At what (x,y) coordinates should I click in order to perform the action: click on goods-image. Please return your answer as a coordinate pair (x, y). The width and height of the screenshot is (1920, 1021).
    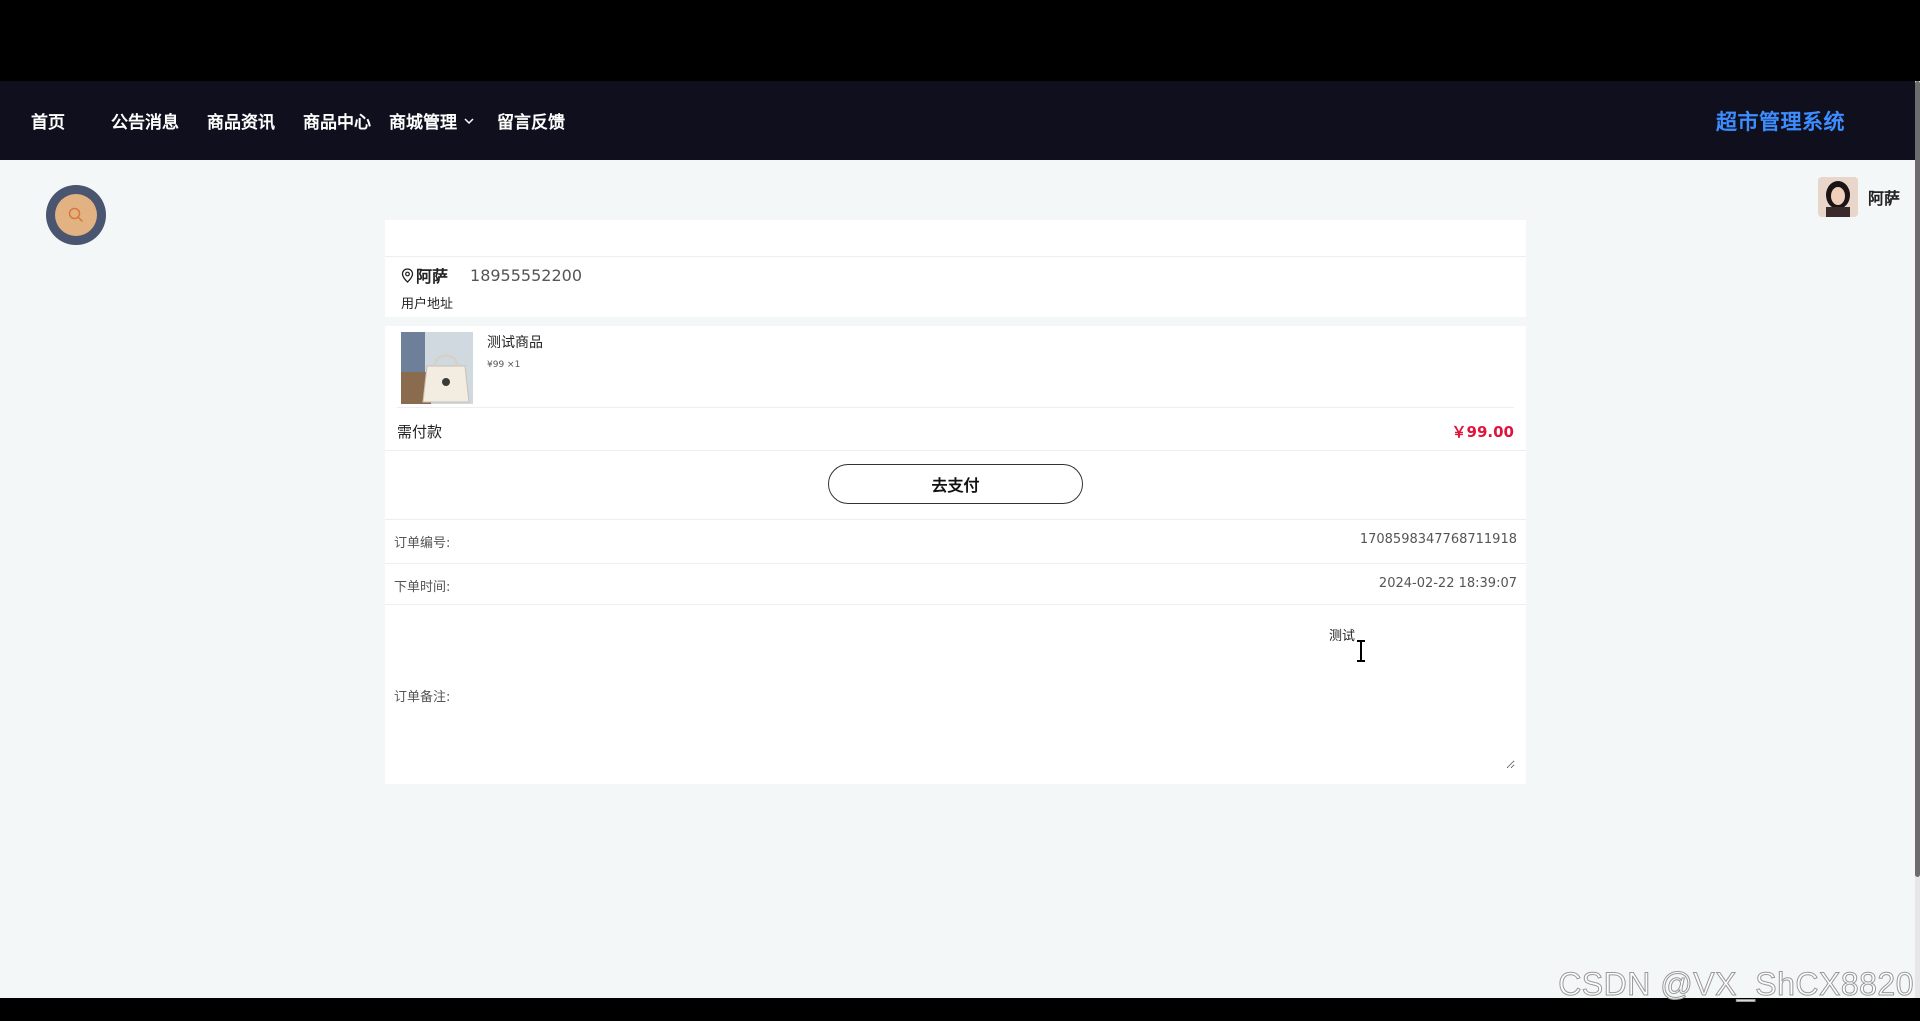
    Looking at the image, I should click on (437, 368).